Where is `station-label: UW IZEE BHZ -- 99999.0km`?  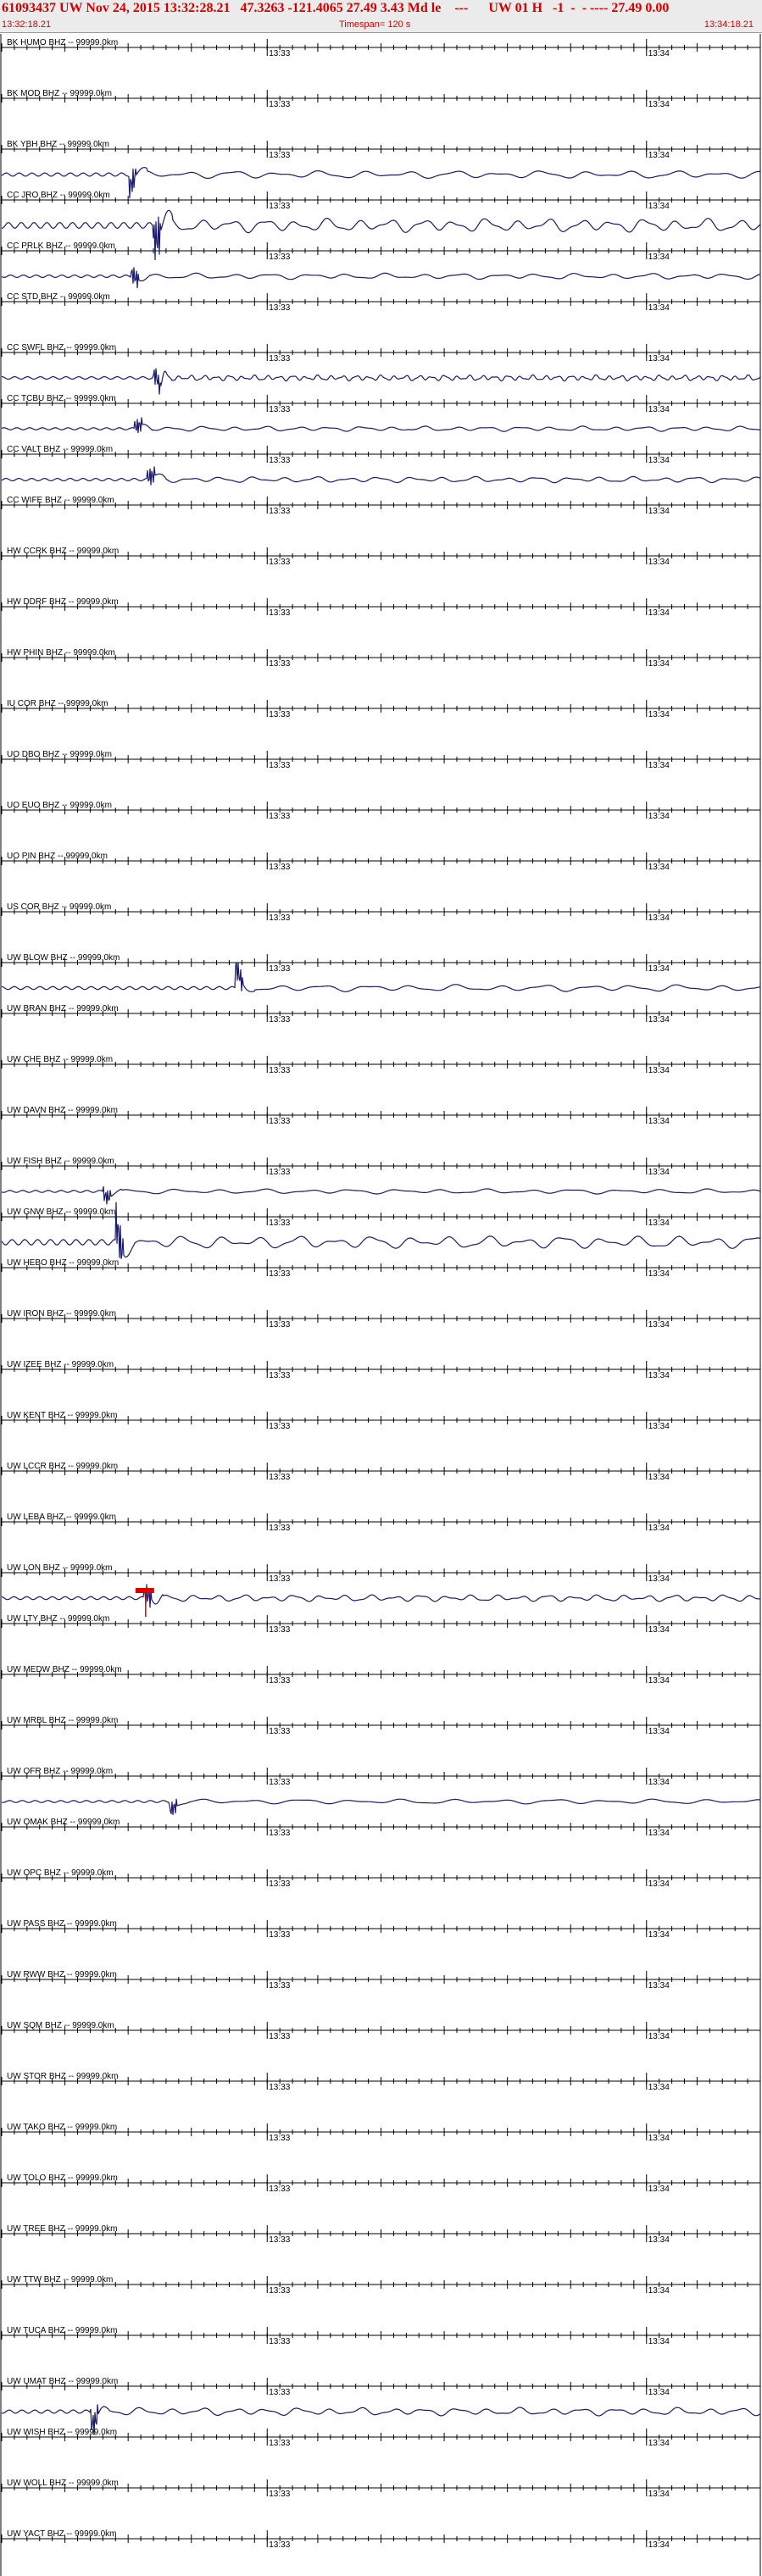
station-label: UW IZEE BHZ -- 99999.0km is located at coordinates (60, 1364).